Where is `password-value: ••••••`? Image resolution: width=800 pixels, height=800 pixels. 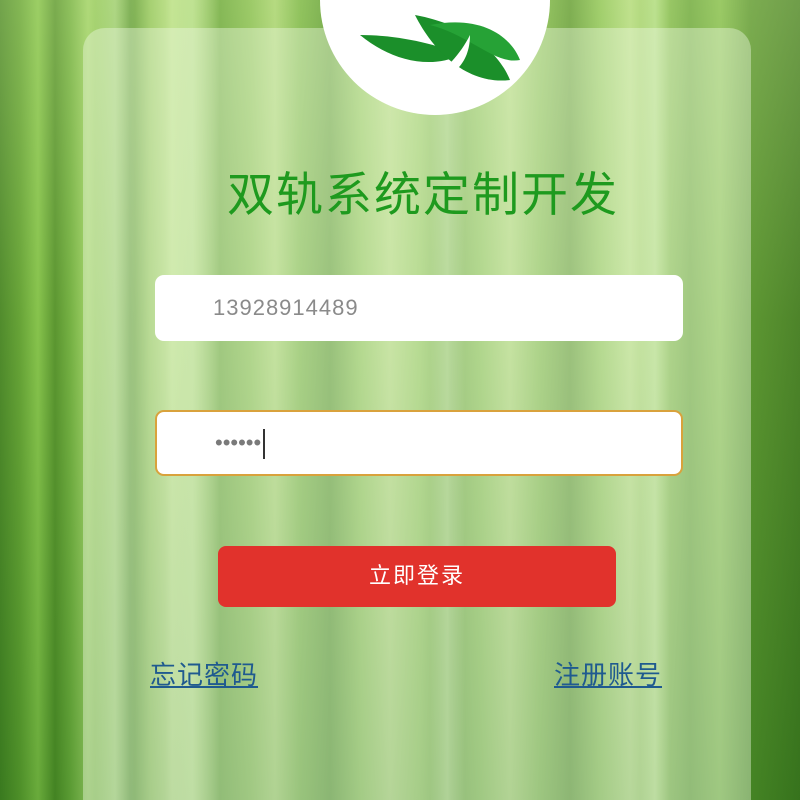 password-value: •••••• is located at coordinates (240, 443).